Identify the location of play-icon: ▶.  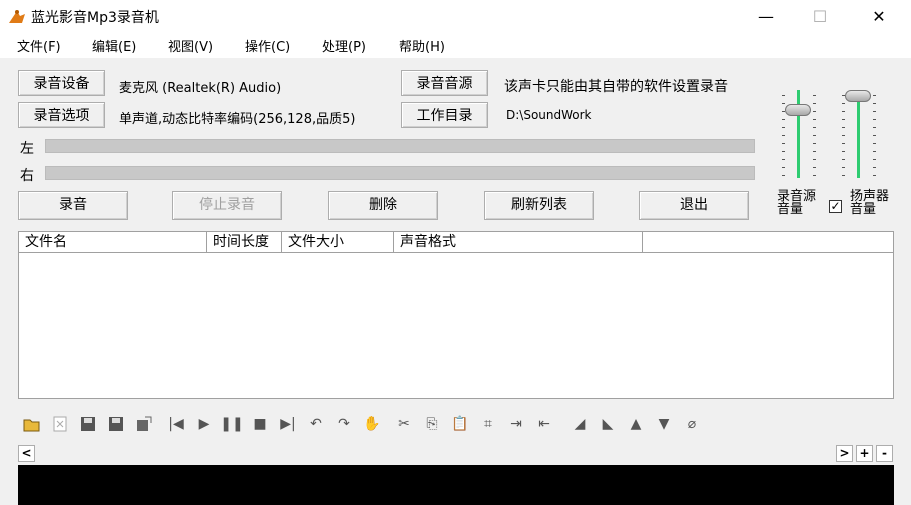
(204, 424).